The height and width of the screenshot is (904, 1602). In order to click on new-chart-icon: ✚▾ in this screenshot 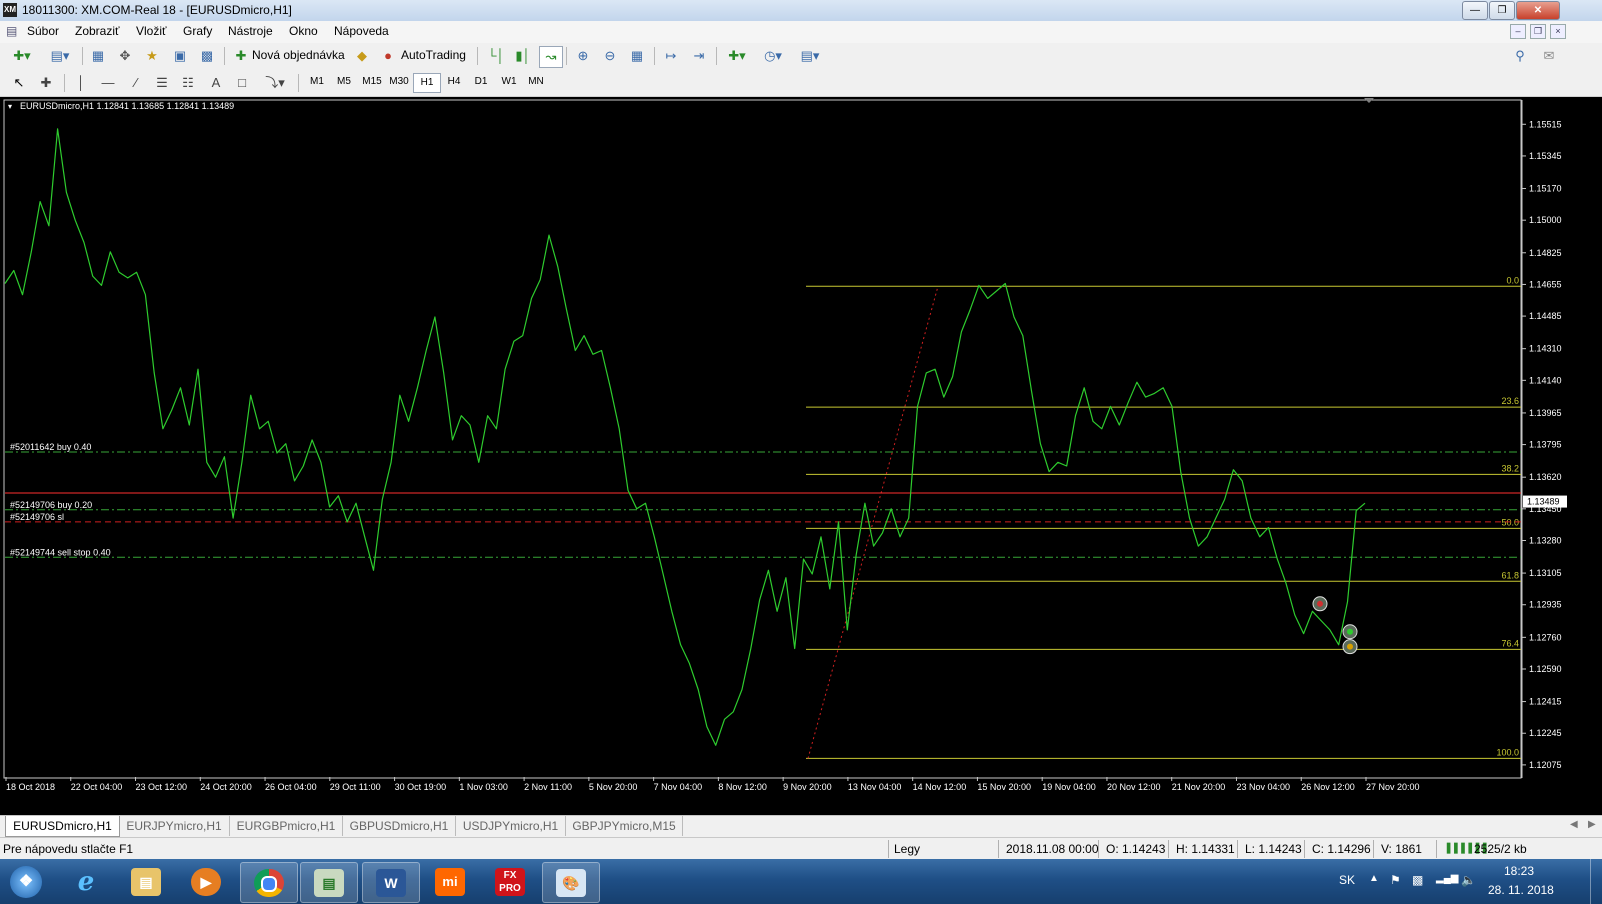, I will do `click(22, 56)`.